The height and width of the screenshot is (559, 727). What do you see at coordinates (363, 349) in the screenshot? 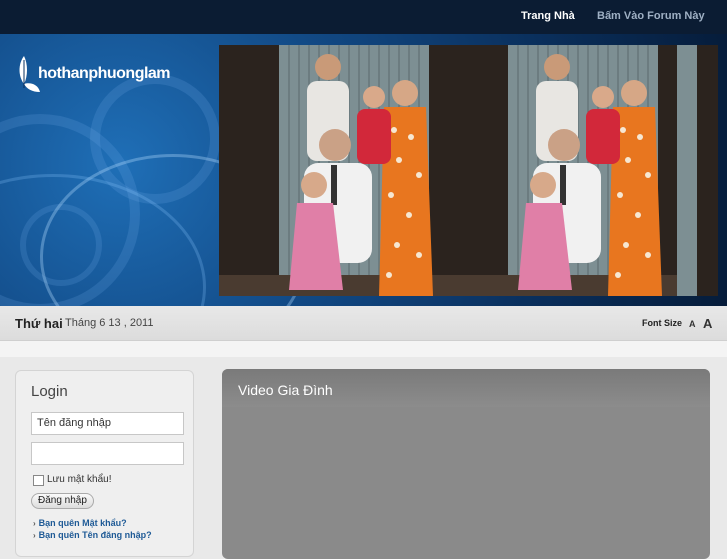
I see `divider-strip` at bounding box center [363, 349].